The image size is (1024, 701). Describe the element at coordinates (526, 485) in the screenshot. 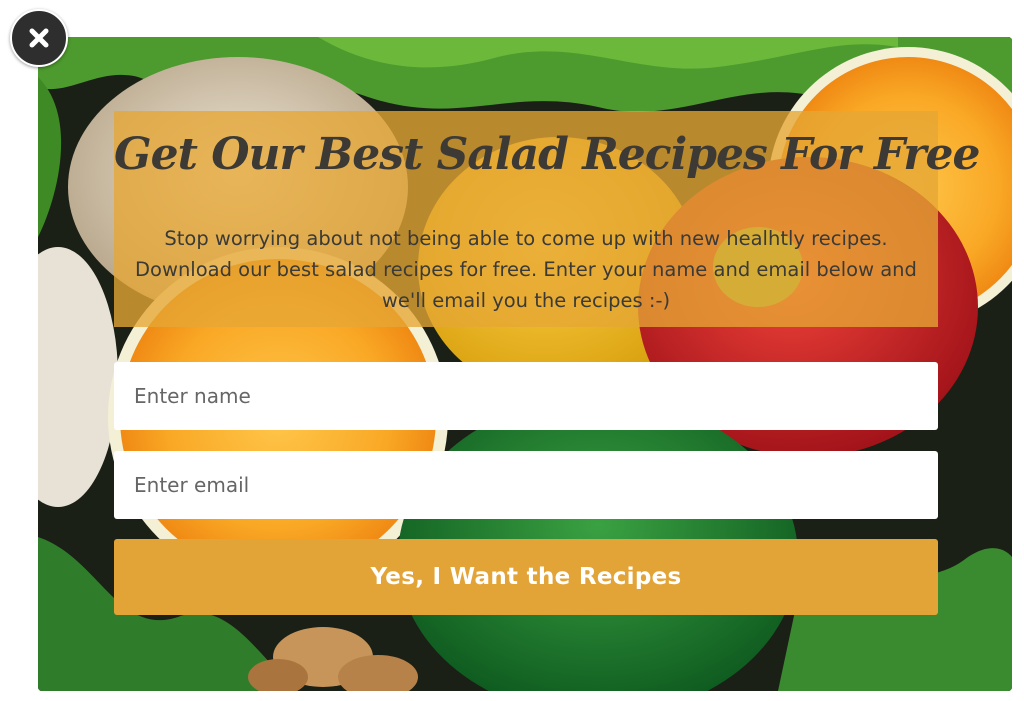

I see `email-input` at that location.